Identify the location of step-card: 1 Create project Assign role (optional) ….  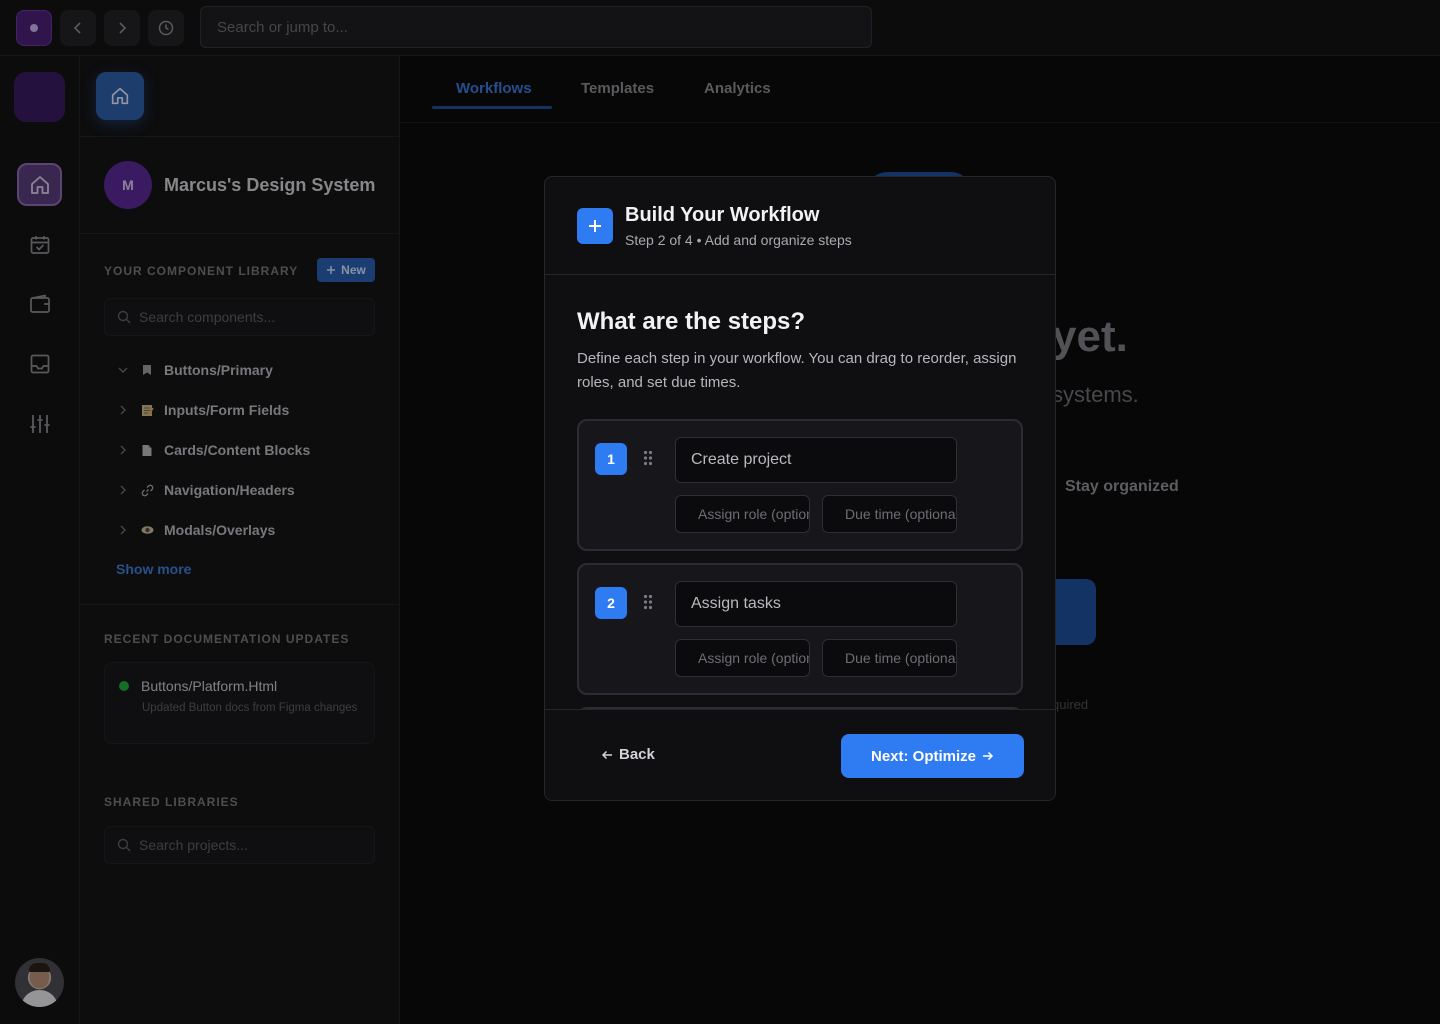
(800, 485).